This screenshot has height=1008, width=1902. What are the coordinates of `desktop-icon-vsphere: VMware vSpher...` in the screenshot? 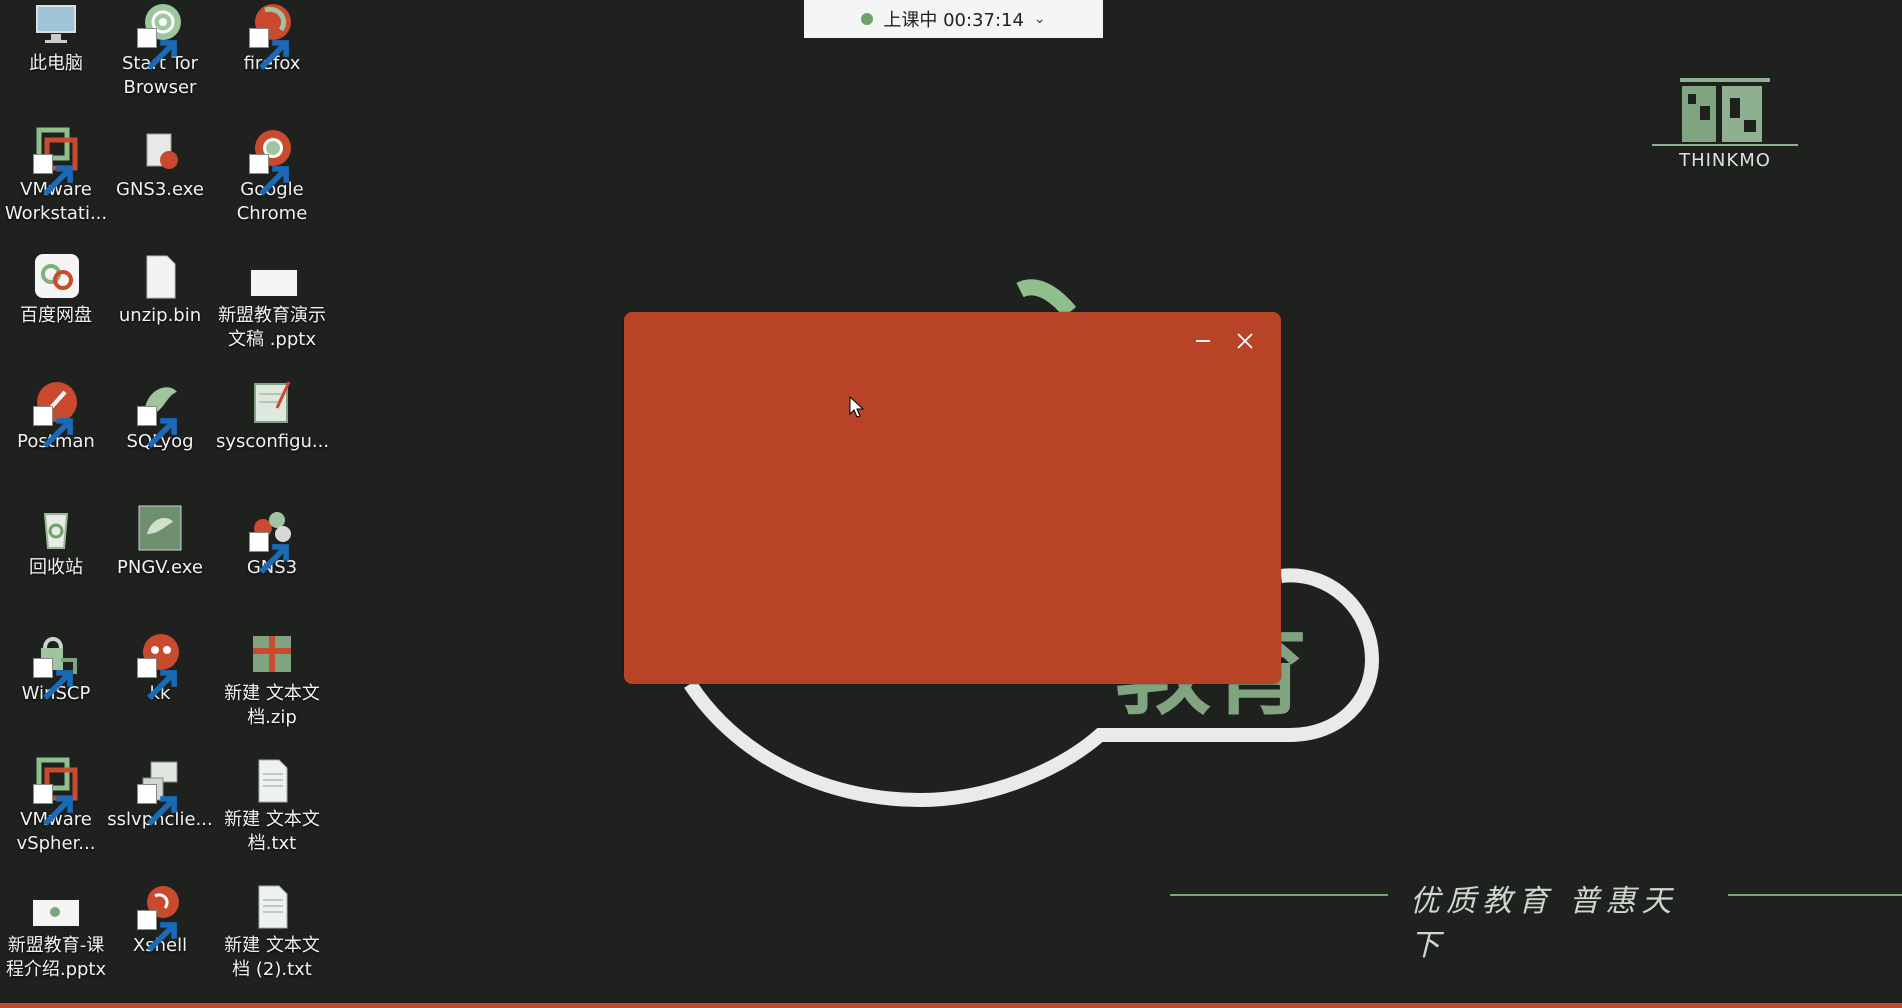 It's located at (56, 806).